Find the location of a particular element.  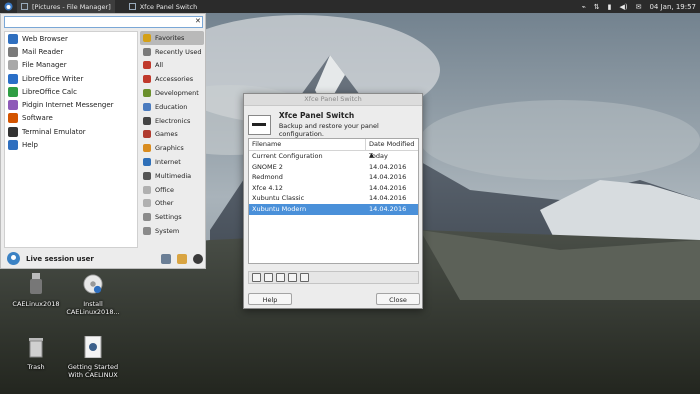

table-row: Xubuntu Classic 14.04.2016 is located at coordinates (333, 198).